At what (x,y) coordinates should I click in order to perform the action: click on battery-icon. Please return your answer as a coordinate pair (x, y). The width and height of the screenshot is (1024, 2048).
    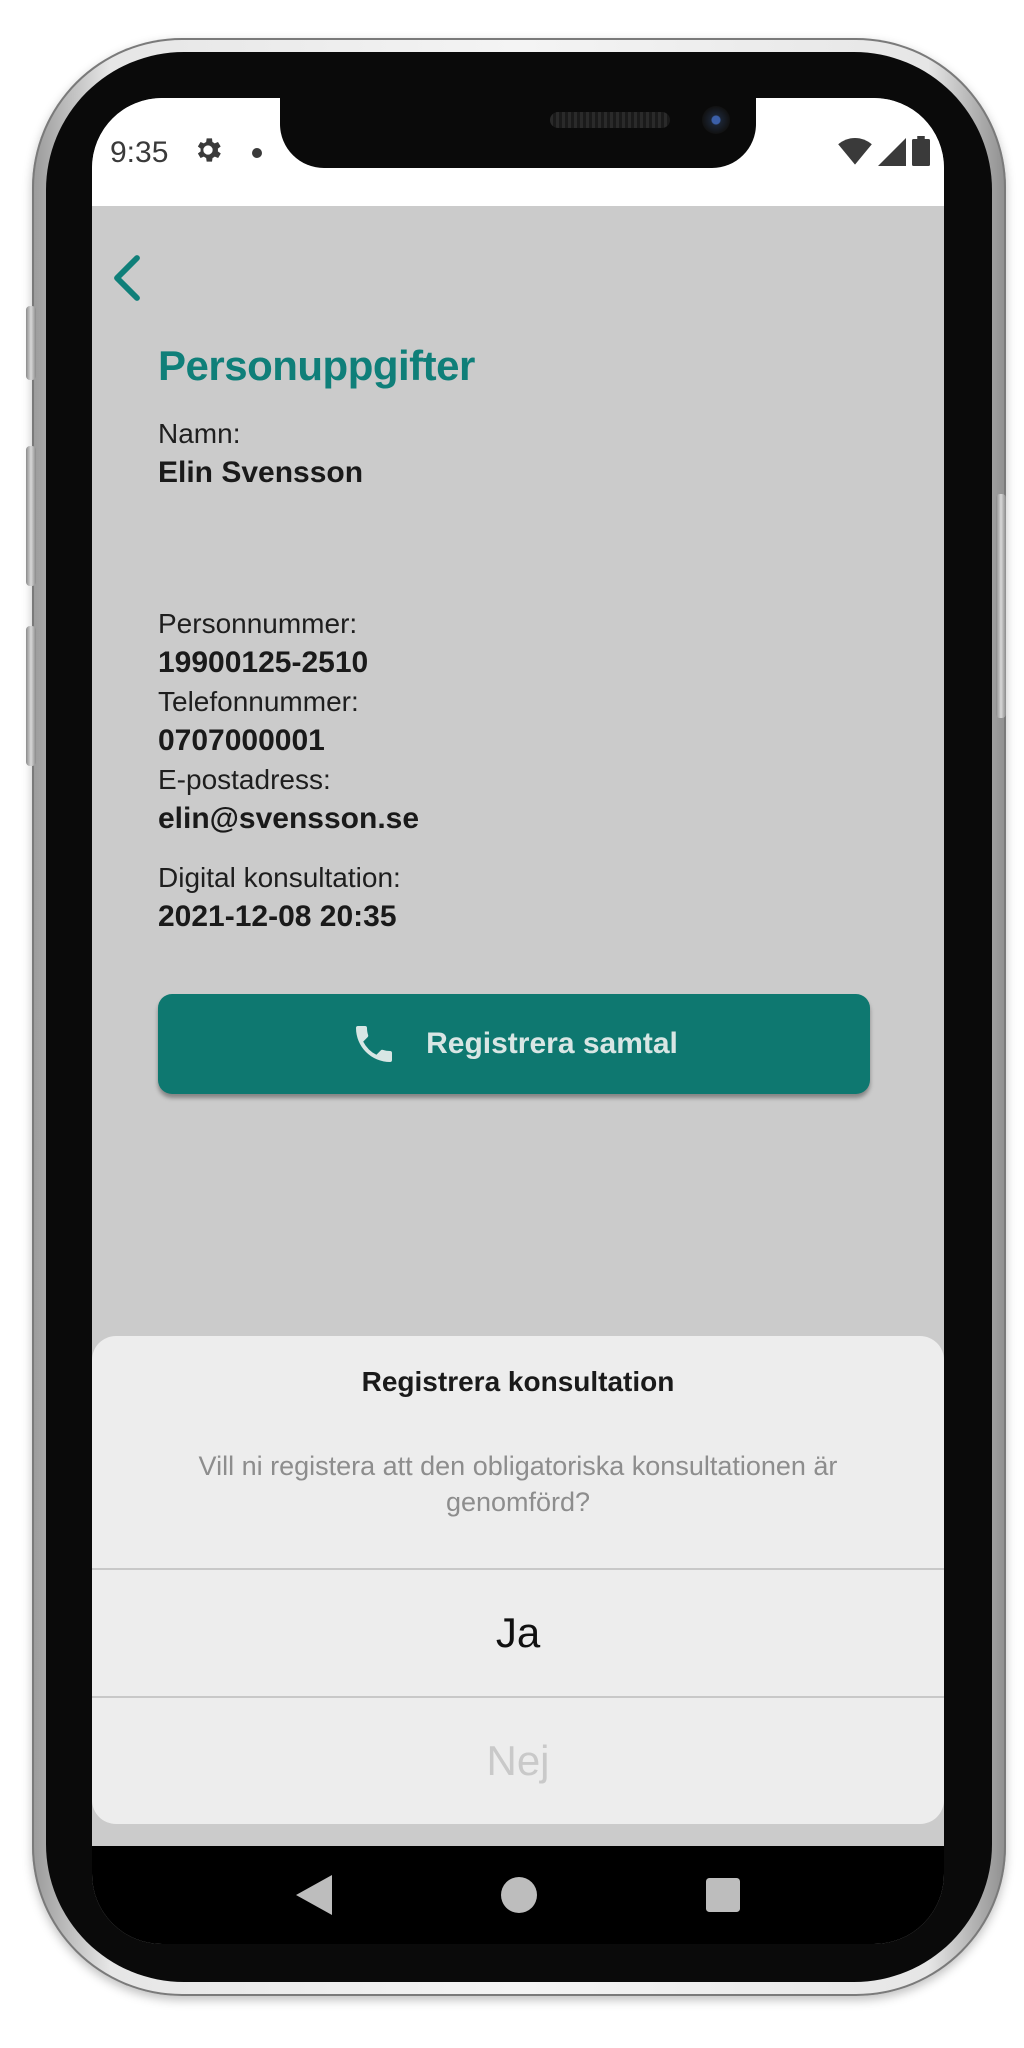
    Looking at the image, I should click on (921, 151).